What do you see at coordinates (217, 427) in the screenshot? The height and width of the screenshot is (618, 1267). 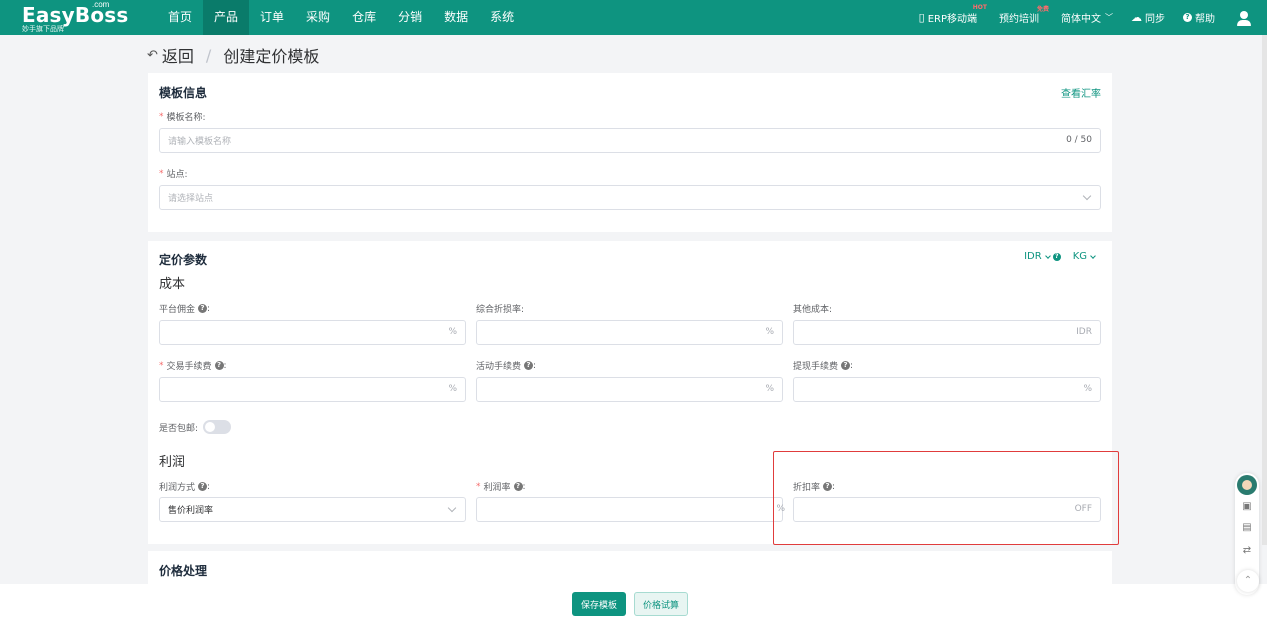 I see `free-shipping-toggle` at bounding box center [217, 427].